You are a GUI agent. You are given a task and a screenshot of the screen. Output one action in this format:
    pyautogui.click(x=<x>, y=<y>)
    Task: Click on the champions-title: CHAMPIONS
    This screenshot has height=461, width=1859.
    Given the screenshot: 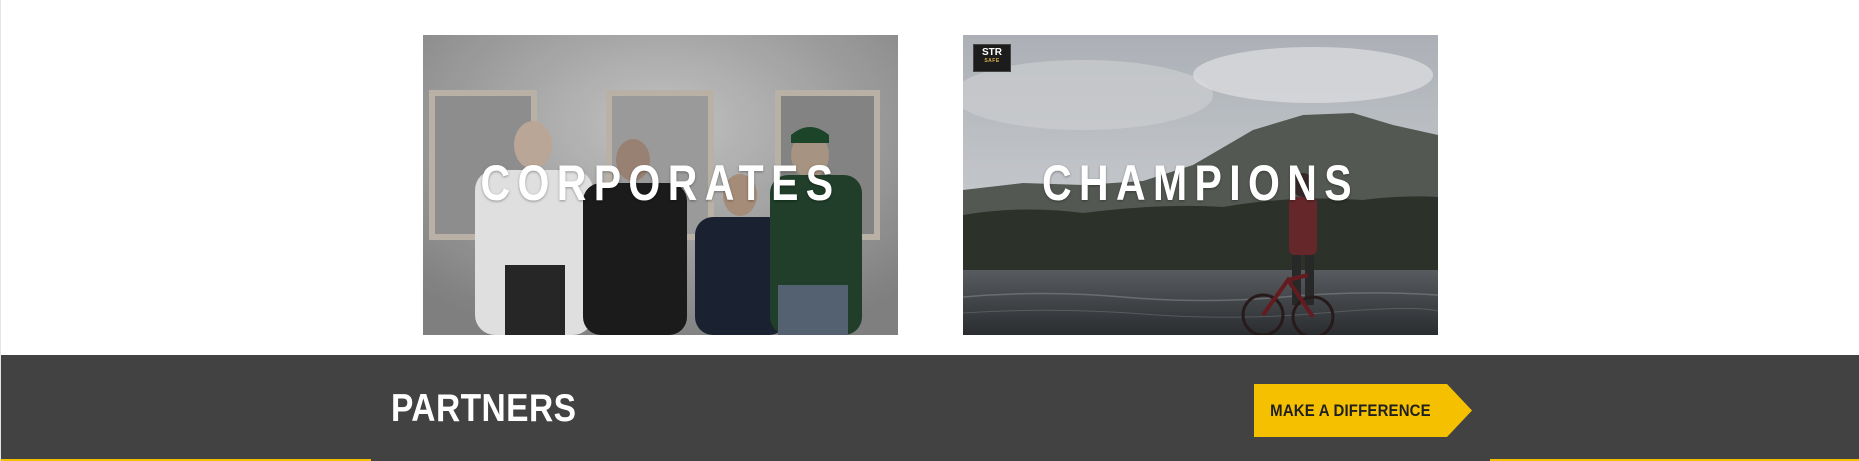 What is the action you would take?
    pyautogui.click(x=1200, y=183)
    